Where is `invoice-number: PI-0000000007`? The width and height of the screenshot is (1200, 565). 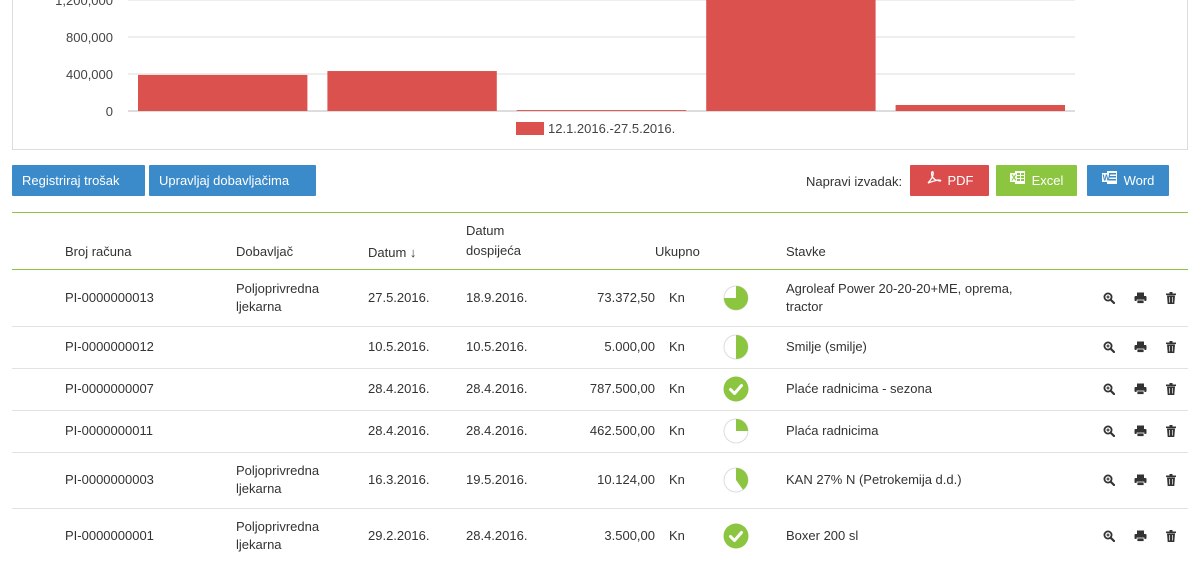 invoice-number: PI-0000000007 is located at coordinates (109, 389).